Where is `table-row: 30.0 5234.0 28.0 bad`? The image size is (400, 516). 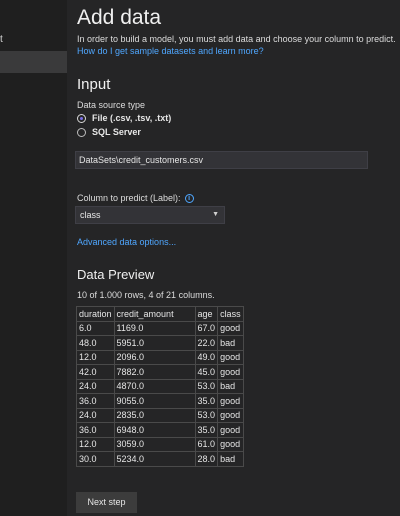
table-row: 30.0 5234.0 28.0 bad is located at coordinates (160, 459).